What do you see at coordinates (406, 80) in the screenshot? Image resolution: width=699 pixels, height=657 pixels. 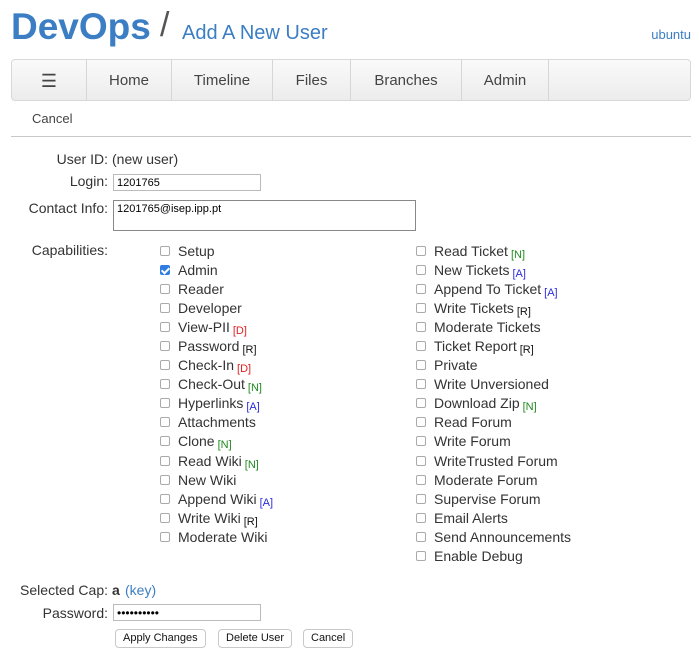 I see `nav-branches: Branches` at bounding box center [406, 80].